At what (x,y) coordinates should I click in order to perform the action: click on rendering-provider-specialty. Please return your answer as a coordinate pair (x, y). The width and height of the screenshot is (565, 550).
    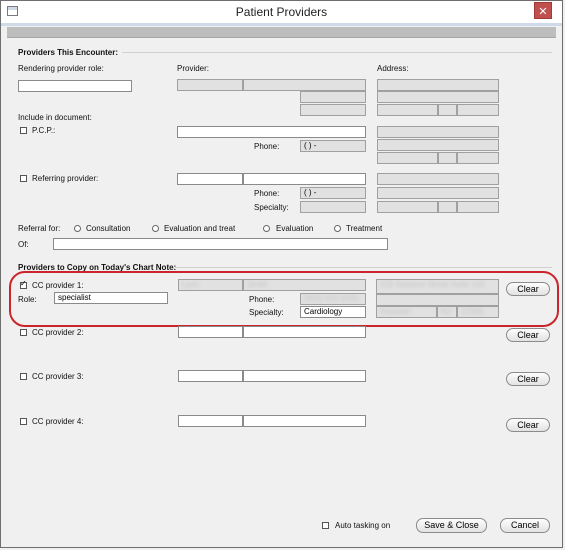
    Looking at the image, I should click on (333, 110).